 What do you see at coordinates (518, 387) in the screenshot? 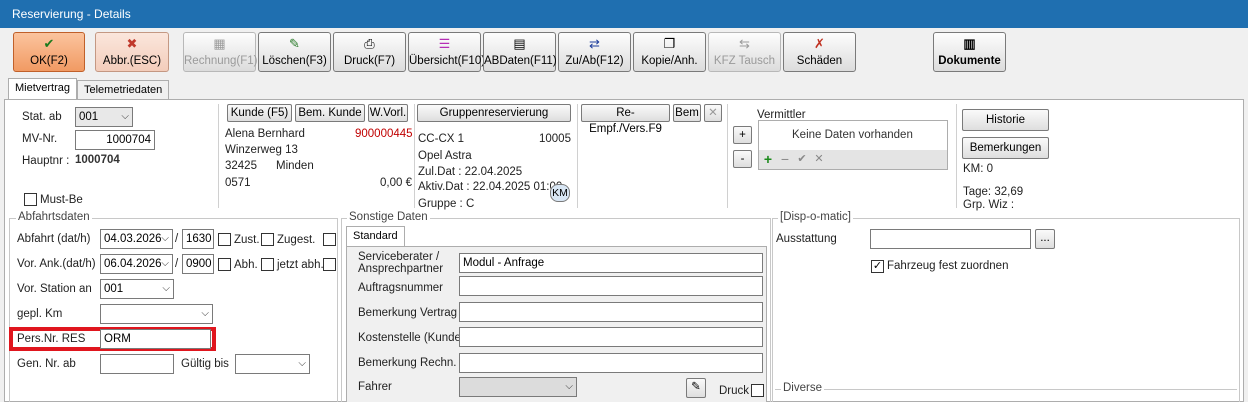
I see `fahrer-select: ⌵` at bounding box center [518, 387].